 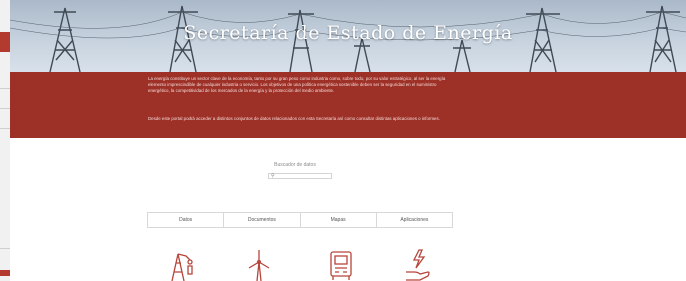 I want to click on oil-derrick-icon, so click(x=180, y=264).